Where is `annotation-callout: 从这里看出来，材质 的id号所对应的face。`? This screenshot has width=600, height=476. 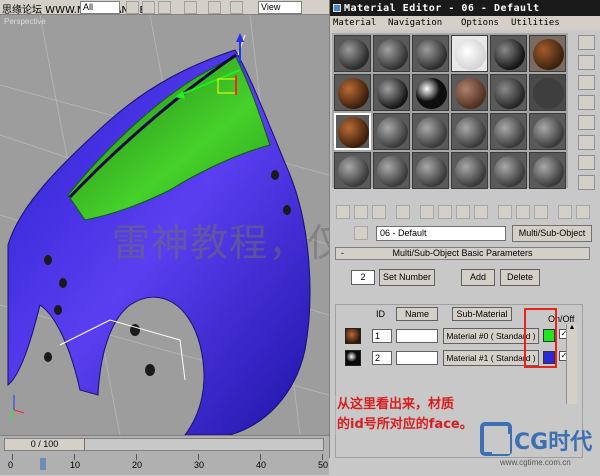 annotation-callout: 从这里看出来，材质 的id号所对应的face。 is located at coordinates (410, 415).